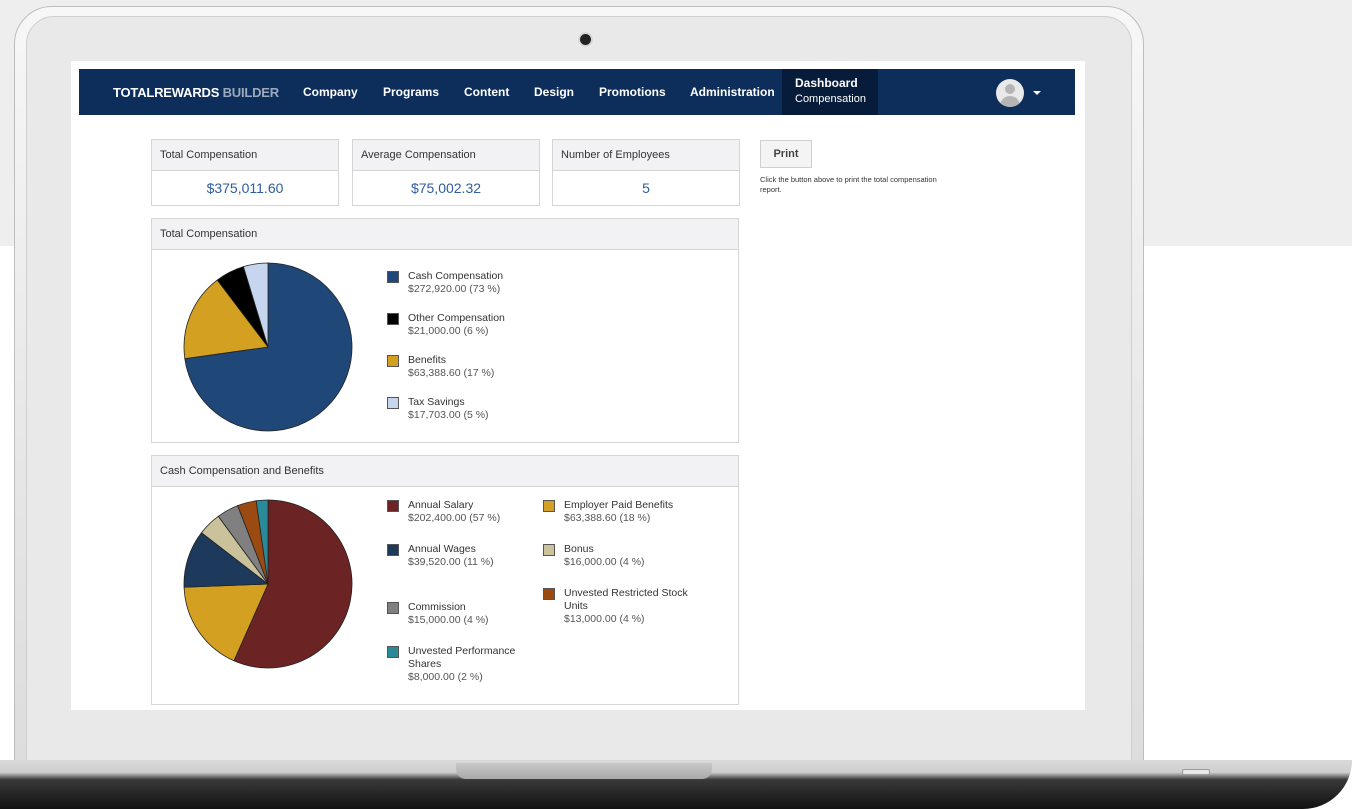 The height and width of the screenshot is (809, 1352). I want to click on nav-company: Company, so click(330, 92).